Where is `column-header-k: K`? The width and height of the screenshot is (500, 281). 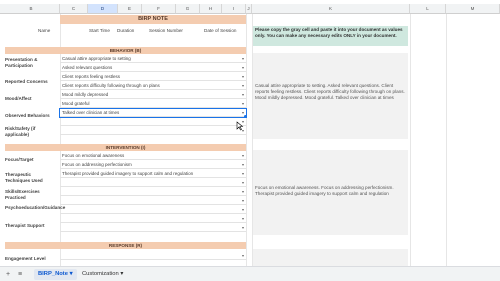
column-header-k: K is located at coordinates (331, 9).